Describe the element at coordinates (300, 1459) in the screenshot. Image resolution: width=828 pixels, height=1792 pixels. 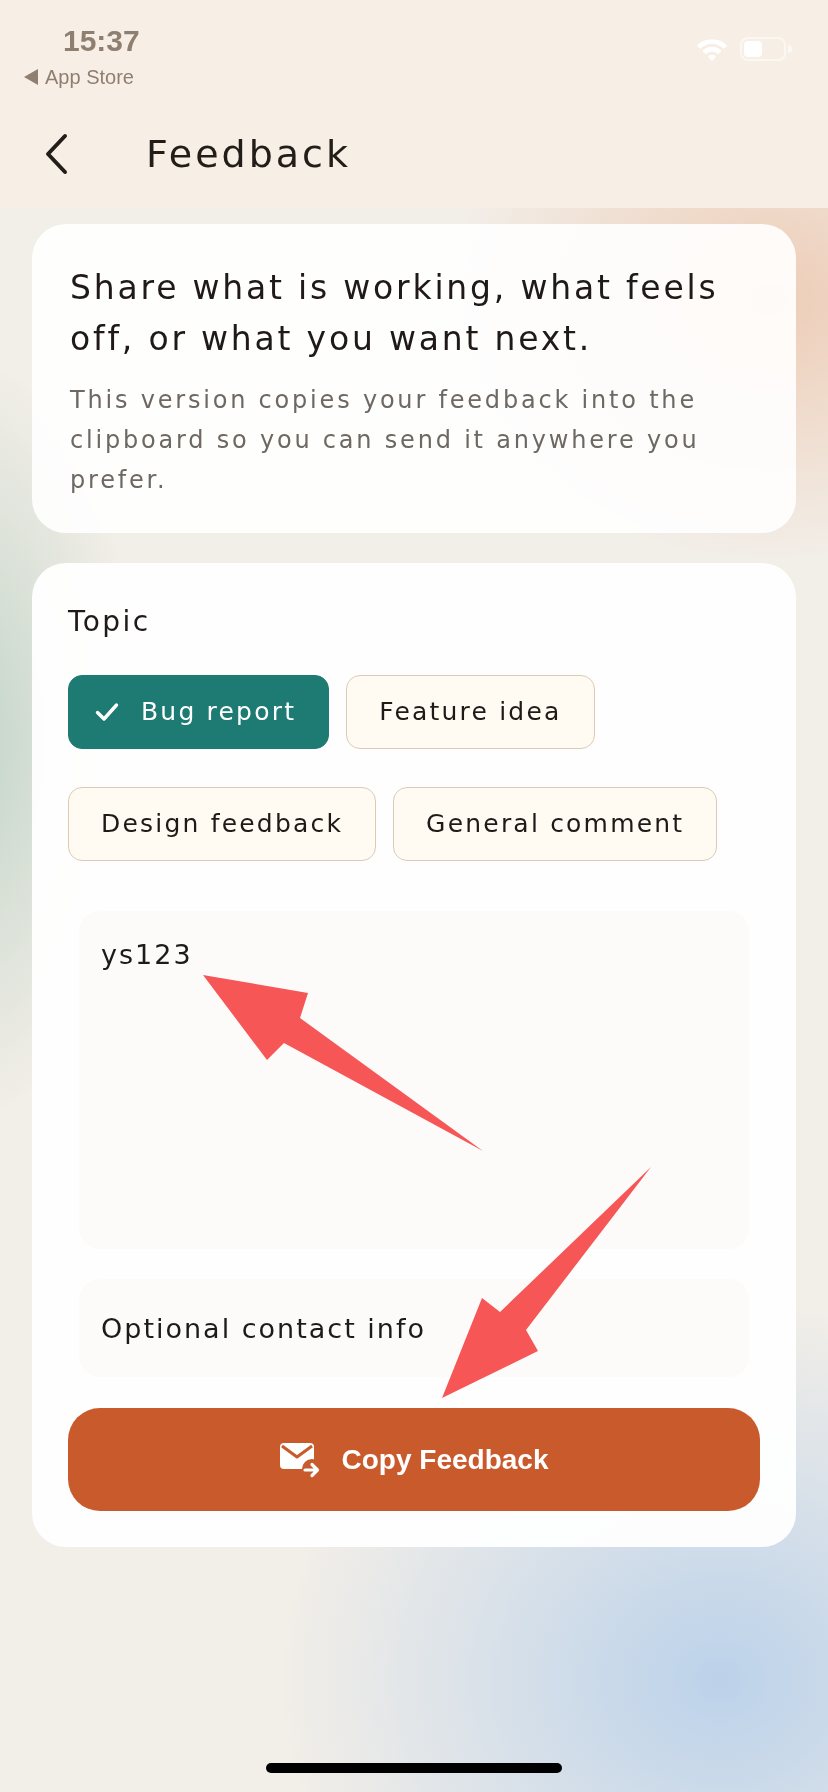
I see `mail-send-icon` at that location.